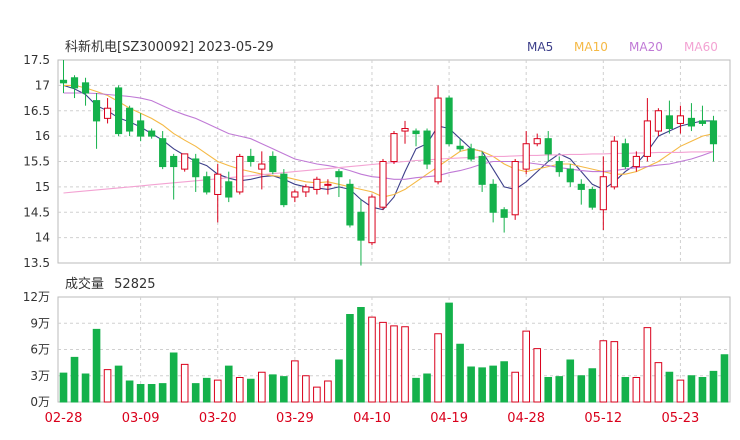 This screenshot has height=440, width=740. What do you see at coordinates (36, 111) in the screenshot?
I see `price-tick-label: 16.5` at bounding box center [36, 111].